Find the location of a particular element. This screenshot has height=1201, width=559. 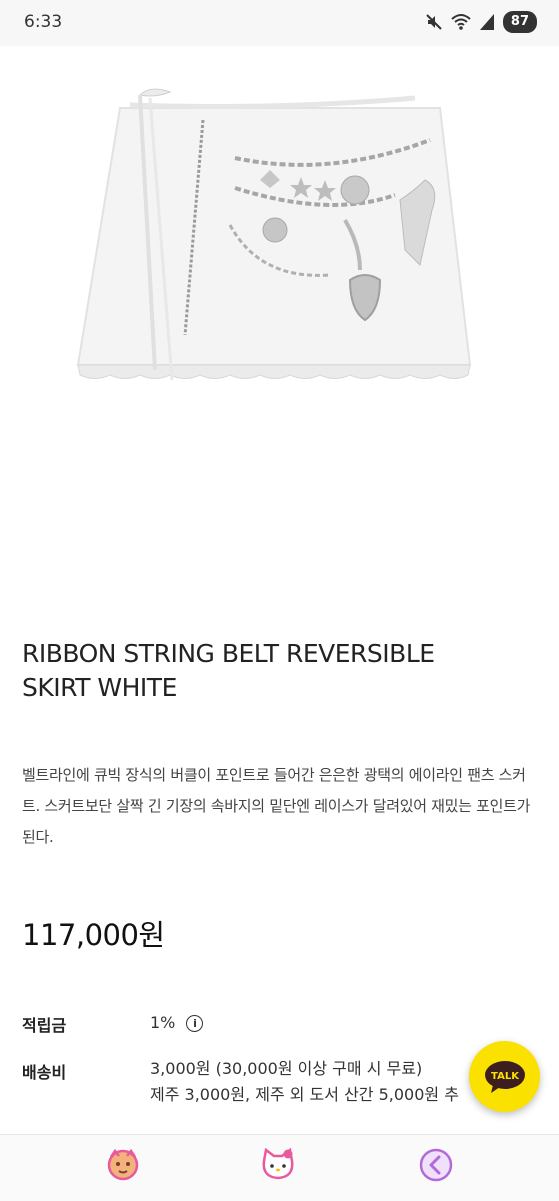

shipping-line1: 3,000원 (30,000원 이상 구매 시 무료) is located at coordinates (286, 1068).